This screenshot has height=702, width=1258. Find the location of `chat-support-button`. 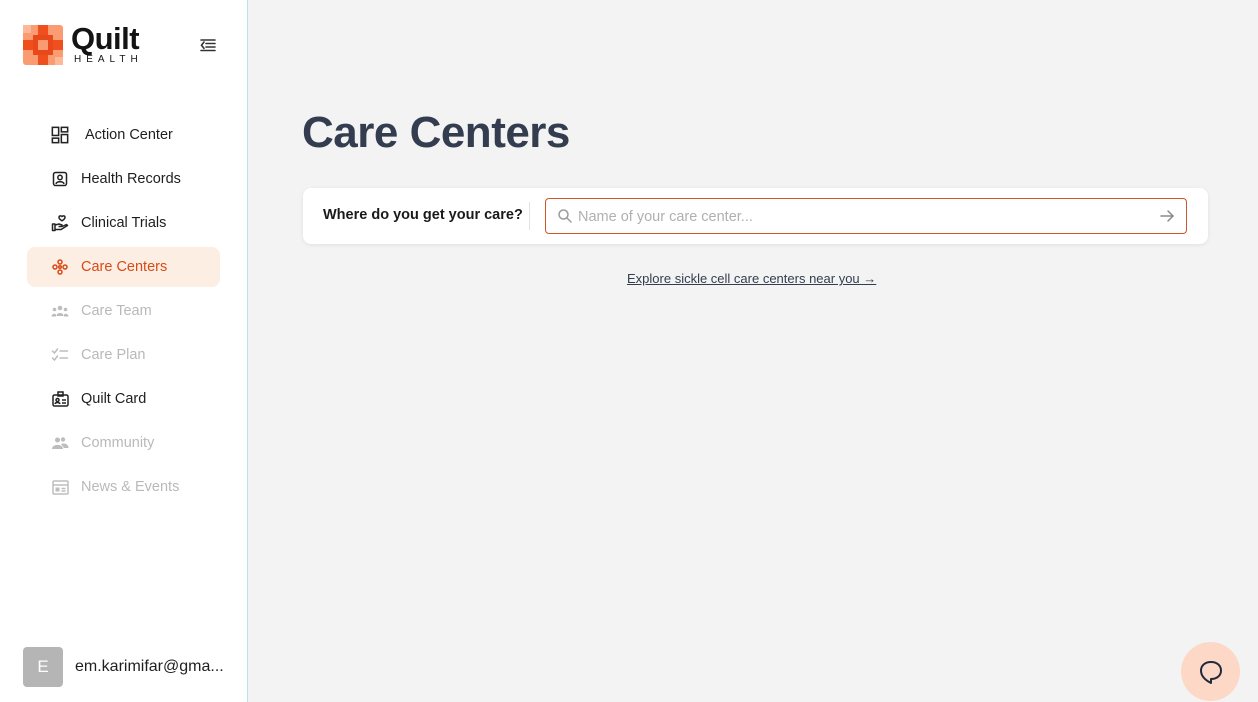

chat-support-button is located at coordinates (1210, 671).